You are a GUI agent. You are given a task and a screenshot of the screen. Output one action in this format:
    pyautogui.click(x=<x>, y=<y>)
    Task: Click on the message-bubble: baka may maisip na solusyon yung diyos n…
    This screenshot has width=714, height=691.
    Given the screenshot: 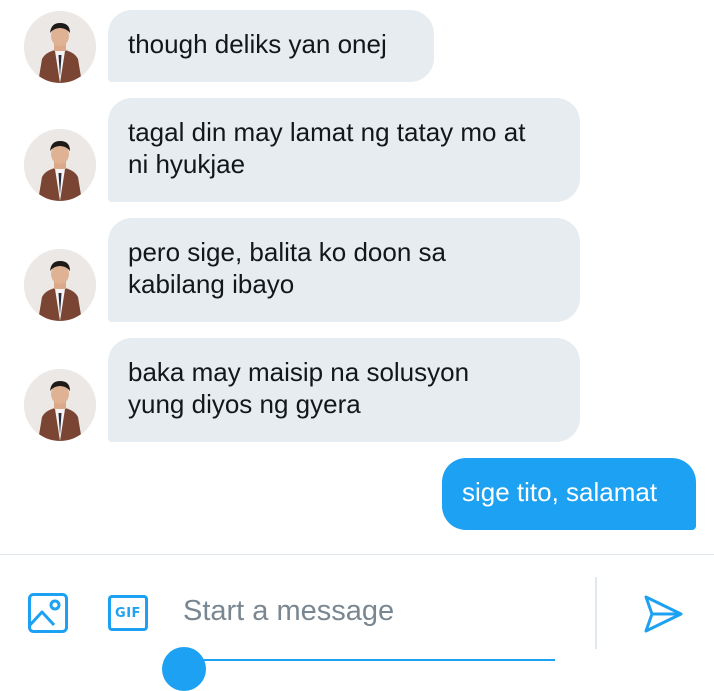 What is the action you would take?
    pyautogui.click(x=344, y=390)
    